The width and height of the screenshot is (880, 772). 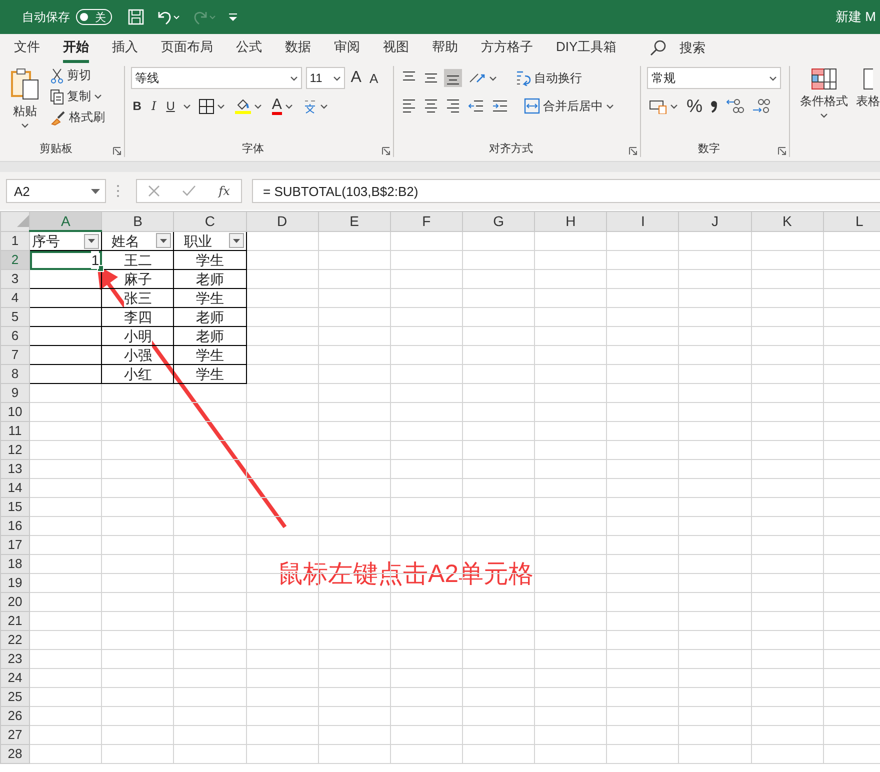 What do you see at coordinates (476, 106) in the screenshot?
I see `decrease-indent-button` at bounding box center [476, 106].